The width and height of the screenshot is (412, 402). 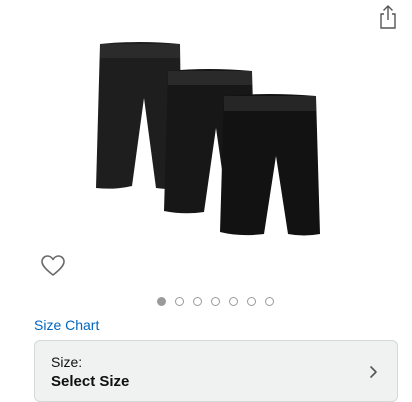 I want to click on size-selector-label: Size:, so click(x=67, y=362).